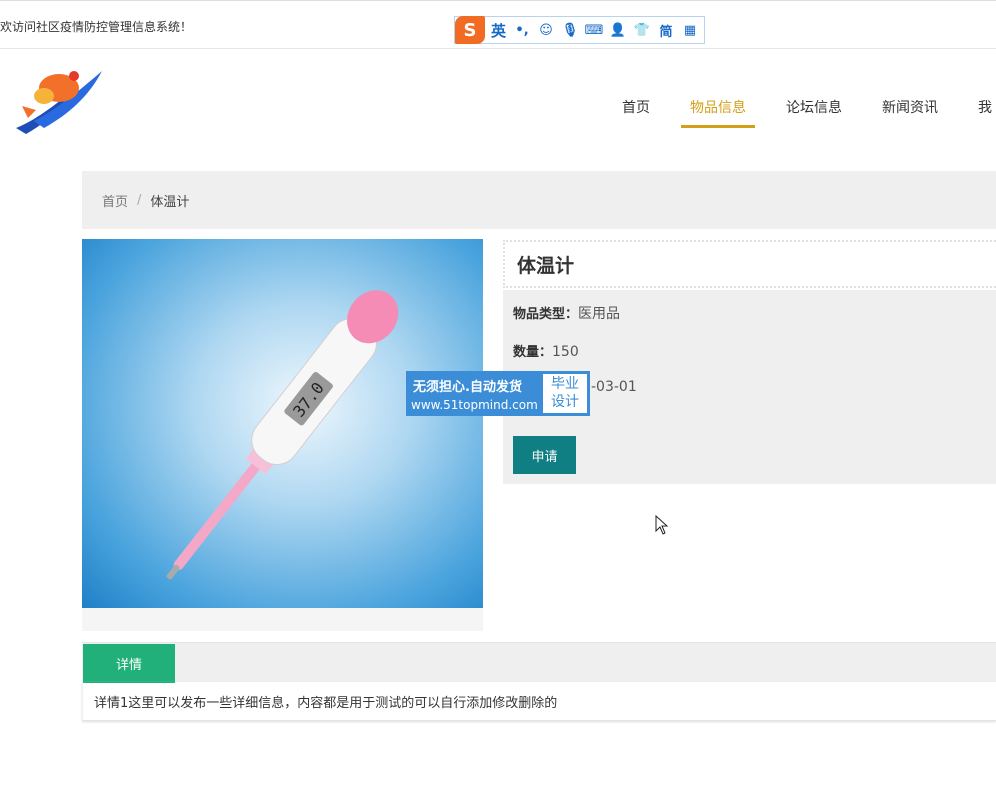 Image resolution: width=996 pixels, height=788 pixels. Describe the element at coordinates (115, 200) in the screenshot. I see `breadcrumb-home: 首页` at that location.